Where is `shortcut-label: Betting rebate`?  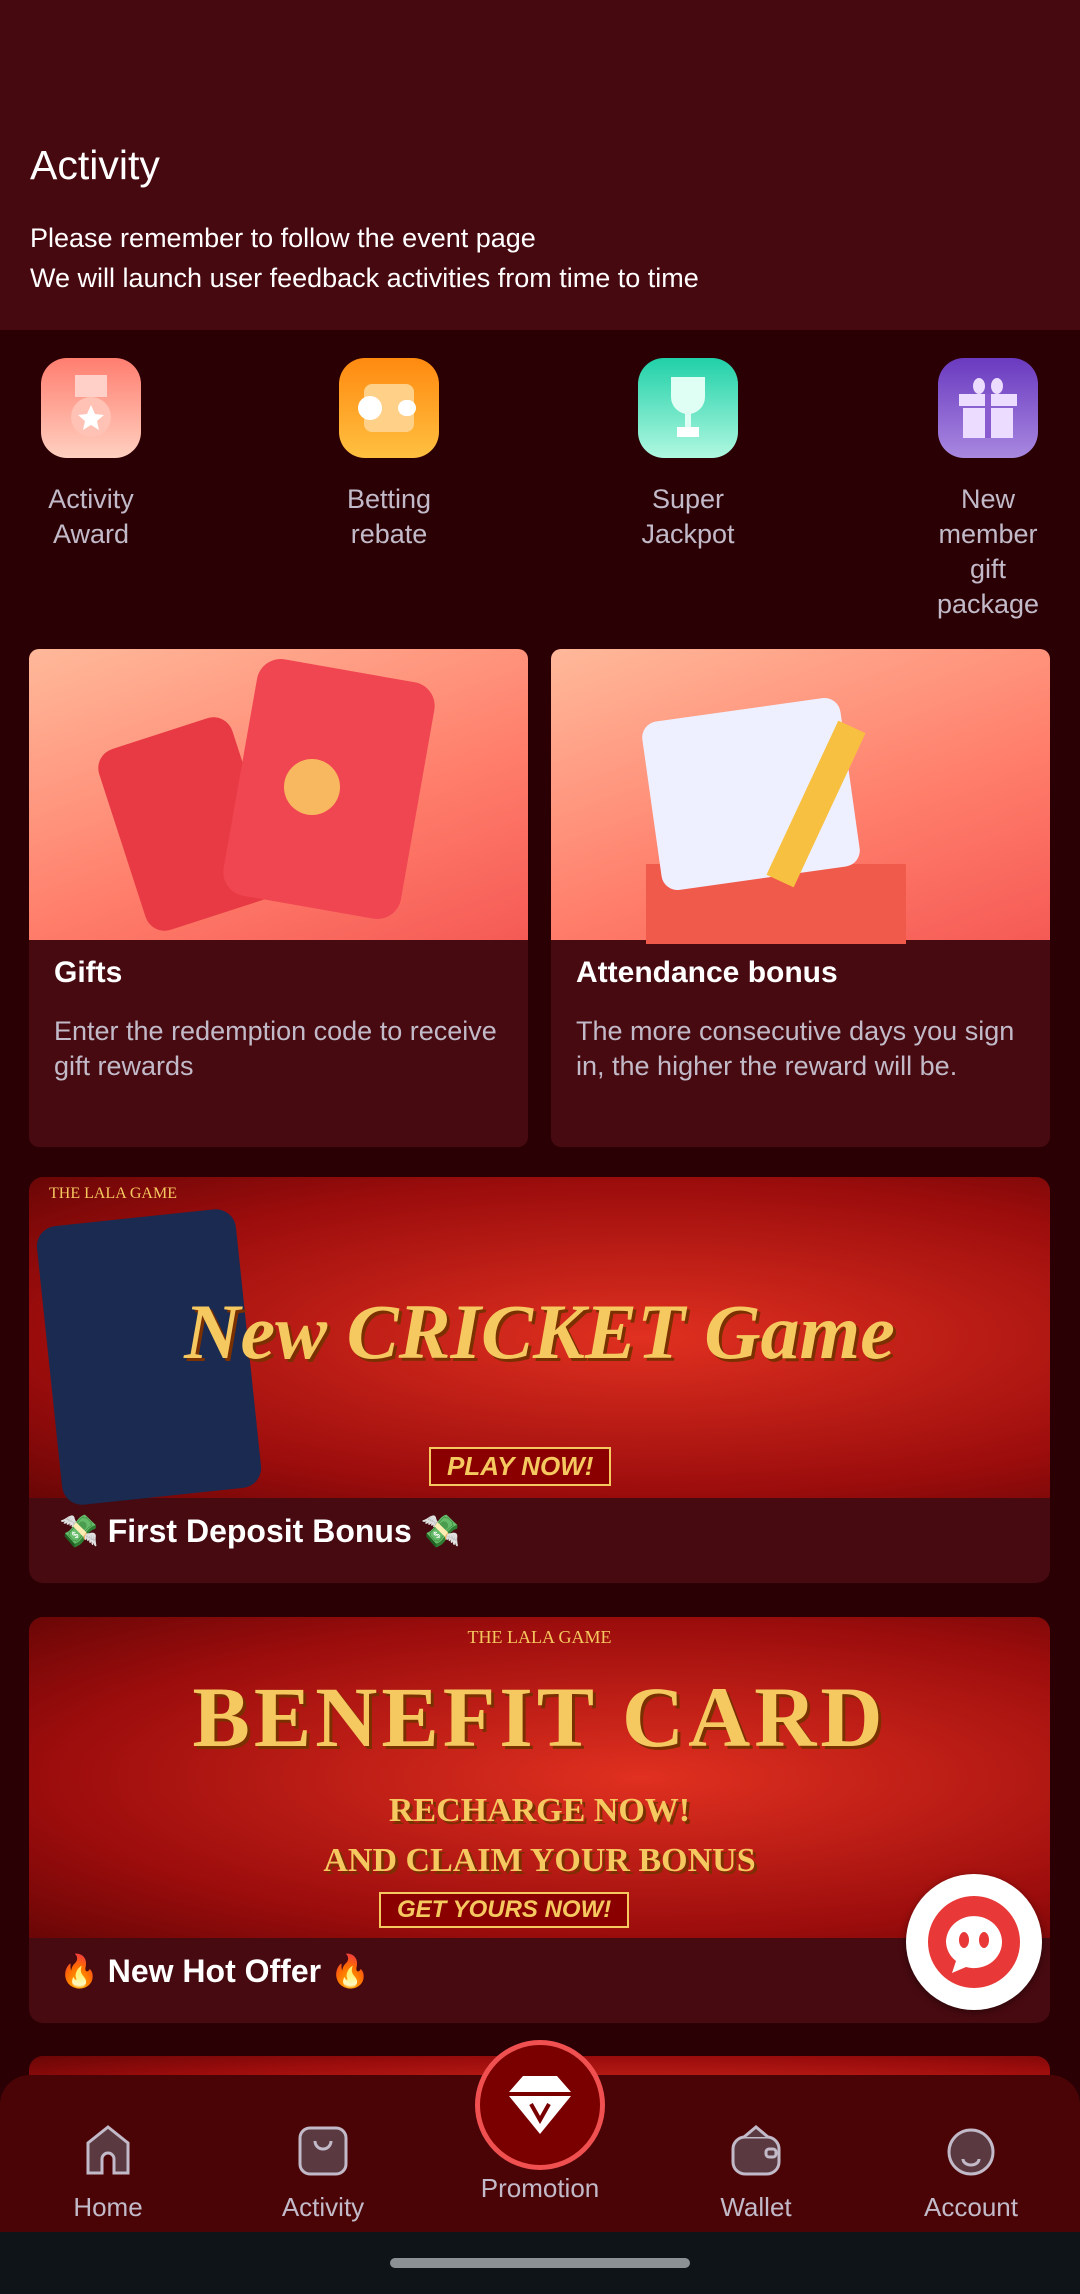 shortcut-label: Betting rebate is located at coordinates (389, 516).